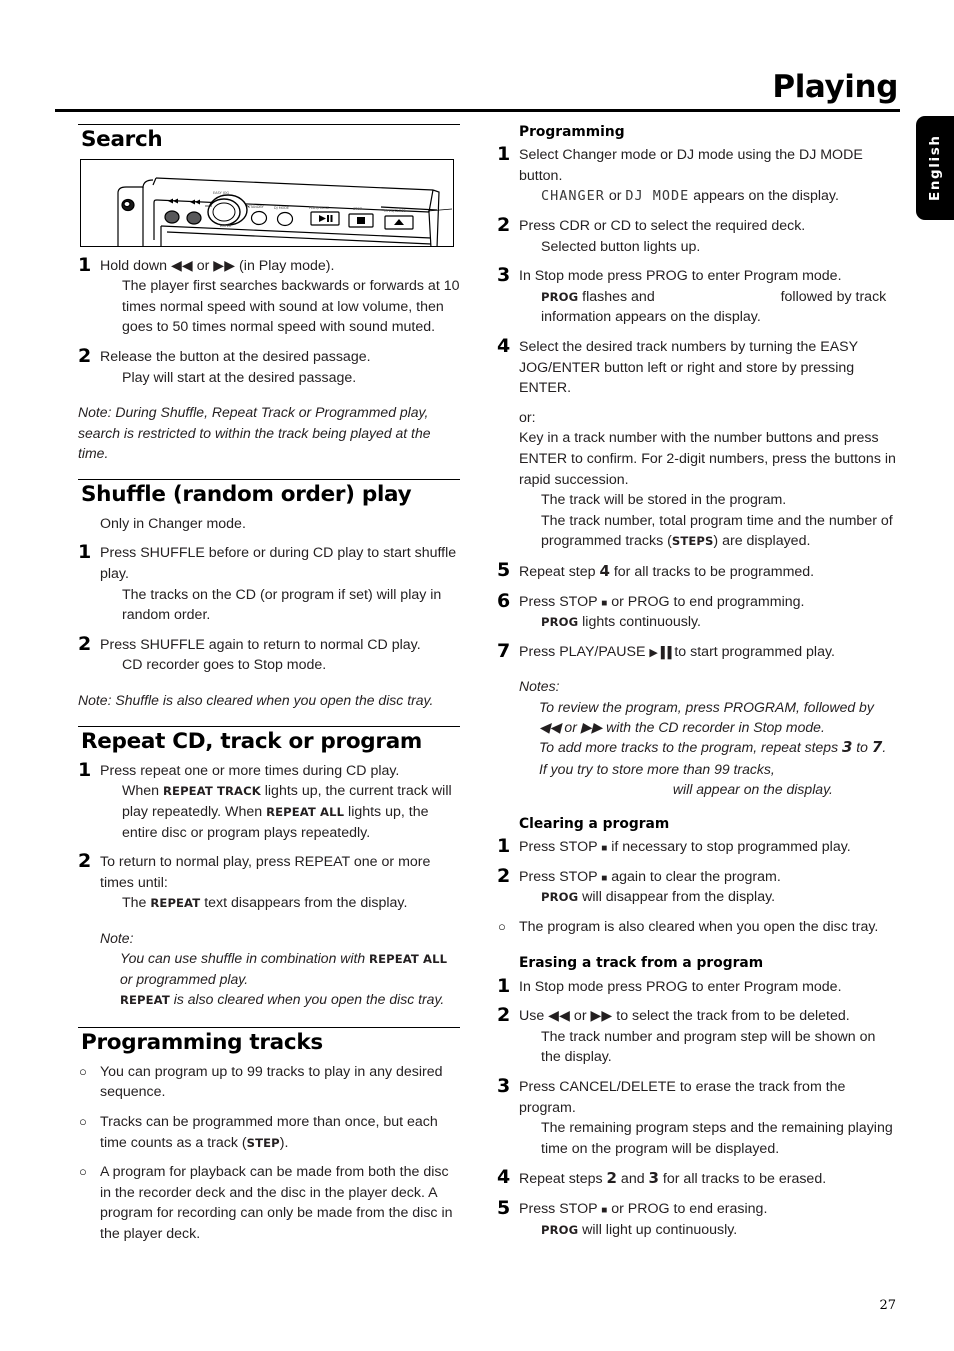 The width and height of the screenshot is (954, 1351). Describe the element at coordinates (539, 686) in the screenshot. I see `notes-label: Notes:` at that location.